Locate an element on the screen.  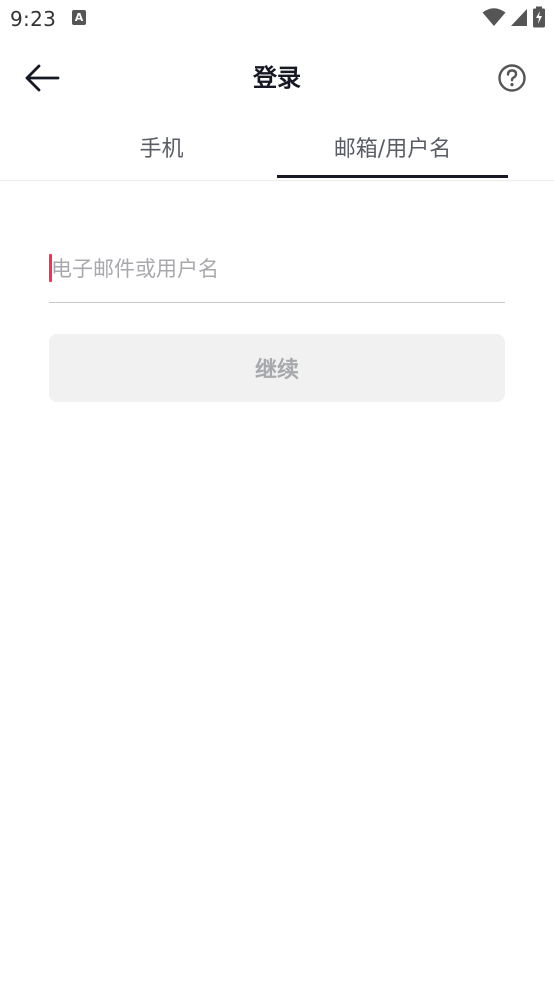
question-circle-icon is located at coordinates (512, 78).